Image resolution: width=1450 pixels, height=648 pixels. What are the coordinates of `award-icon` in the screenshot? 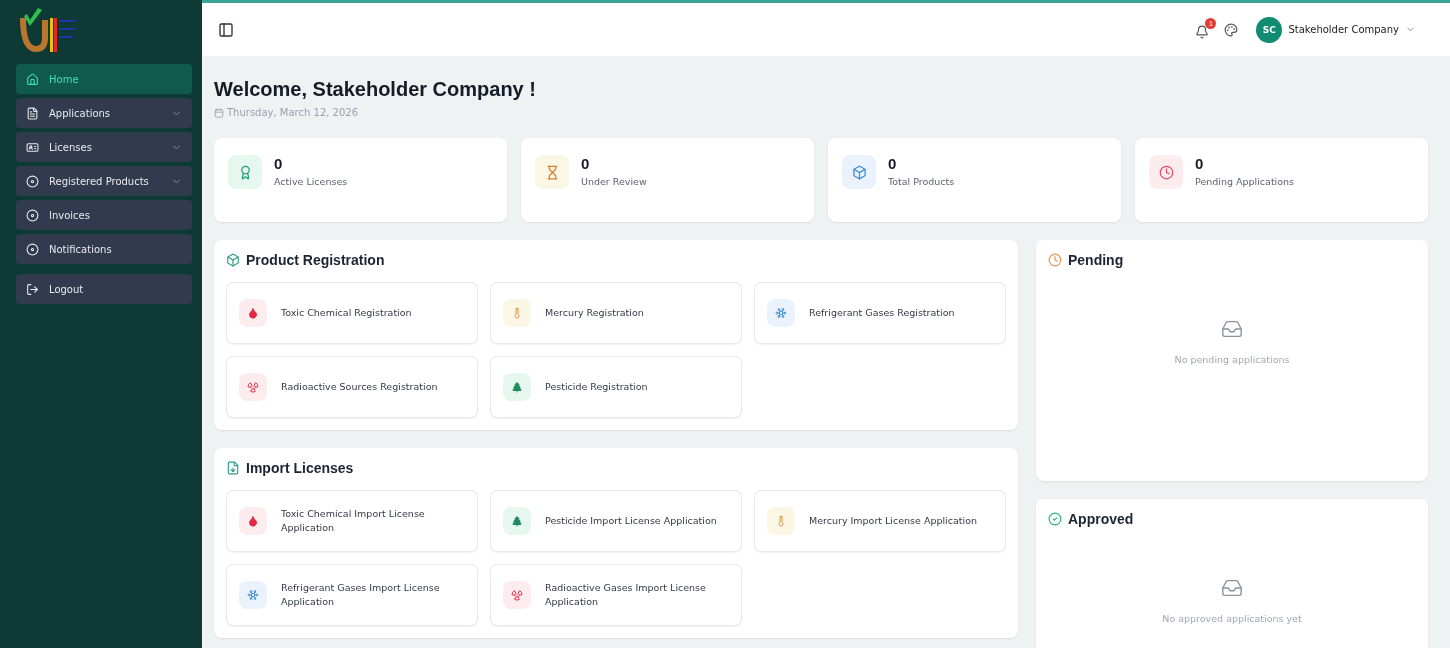 It's located at (245, 172).